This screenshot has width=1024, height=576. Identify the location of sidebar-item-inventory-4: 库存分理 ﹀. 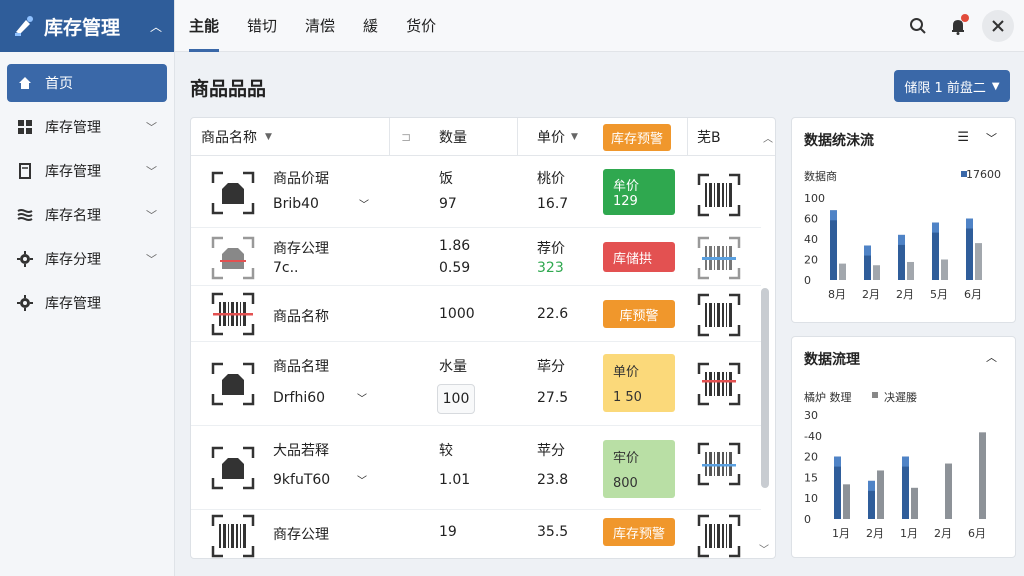
(87, 259).